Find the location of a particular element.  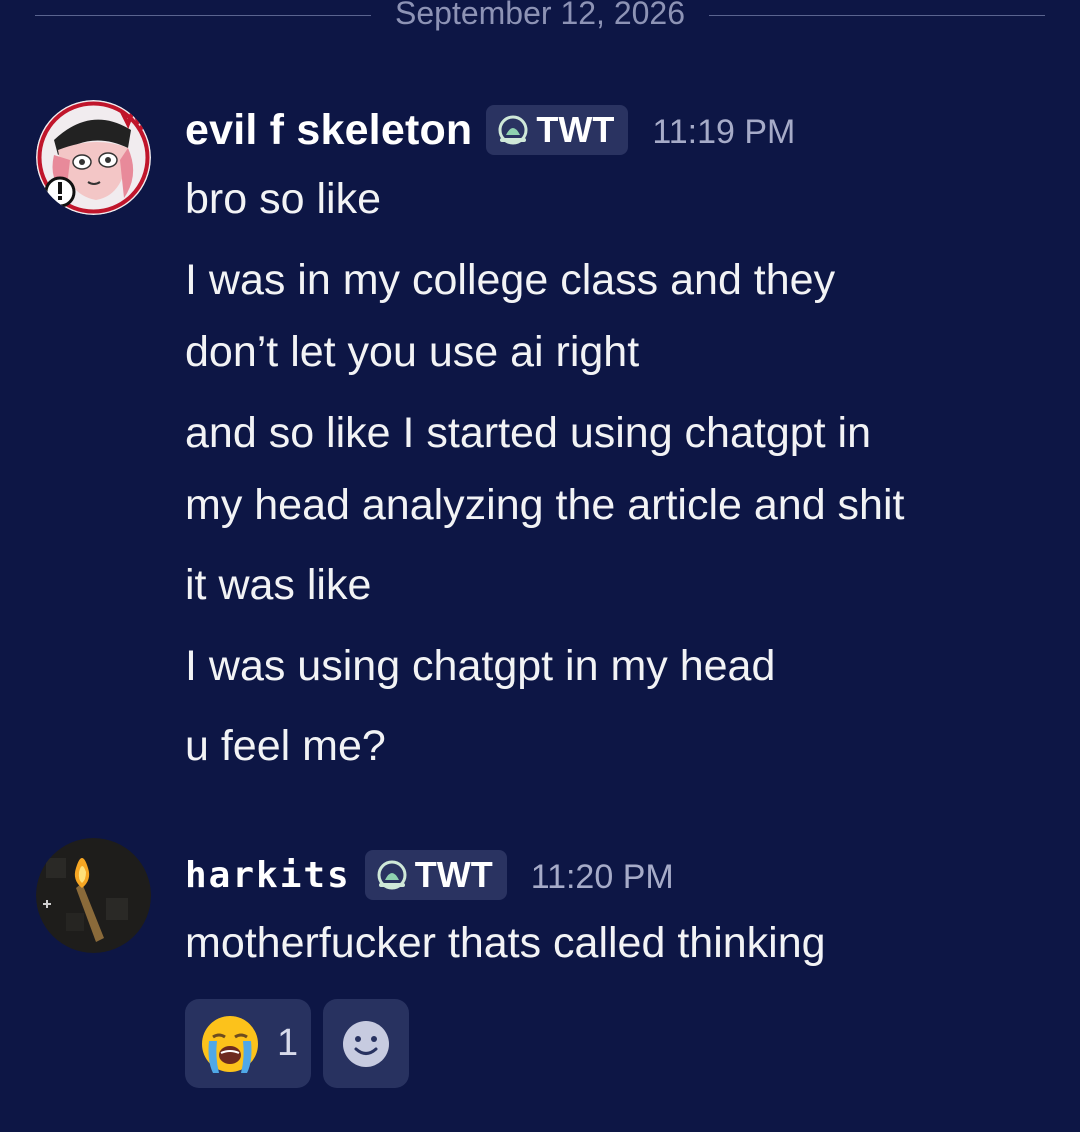

message-line: bro so like is located at coordinates (283, 199).